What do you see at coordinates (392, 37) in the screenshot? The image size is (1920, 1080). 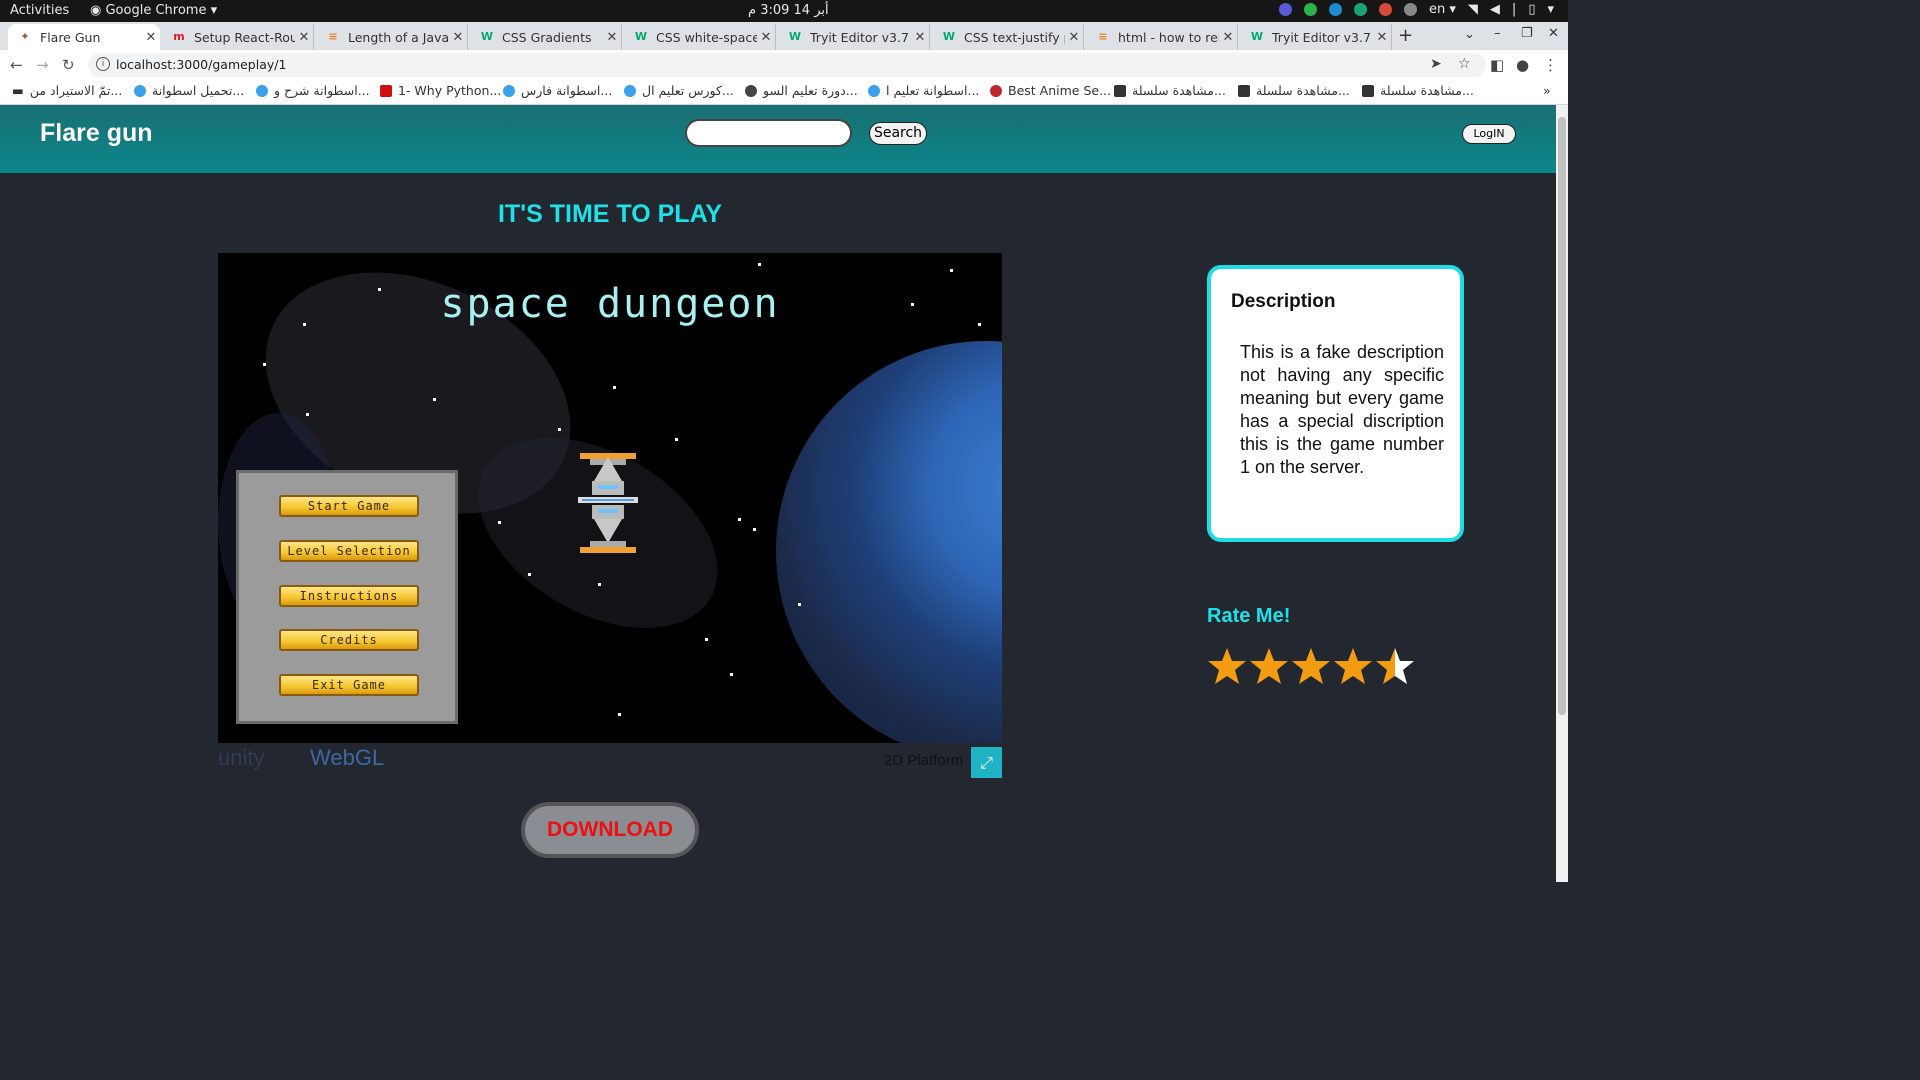 I see `tab-length-of-javascript: ≡ Length of a JavaS ✕` at bounding box center [392, 37].